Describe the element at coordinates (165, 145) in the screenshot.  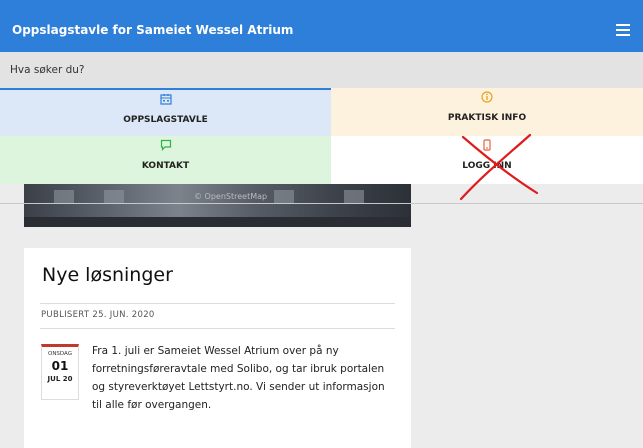
I see `chat-icon` at that location.